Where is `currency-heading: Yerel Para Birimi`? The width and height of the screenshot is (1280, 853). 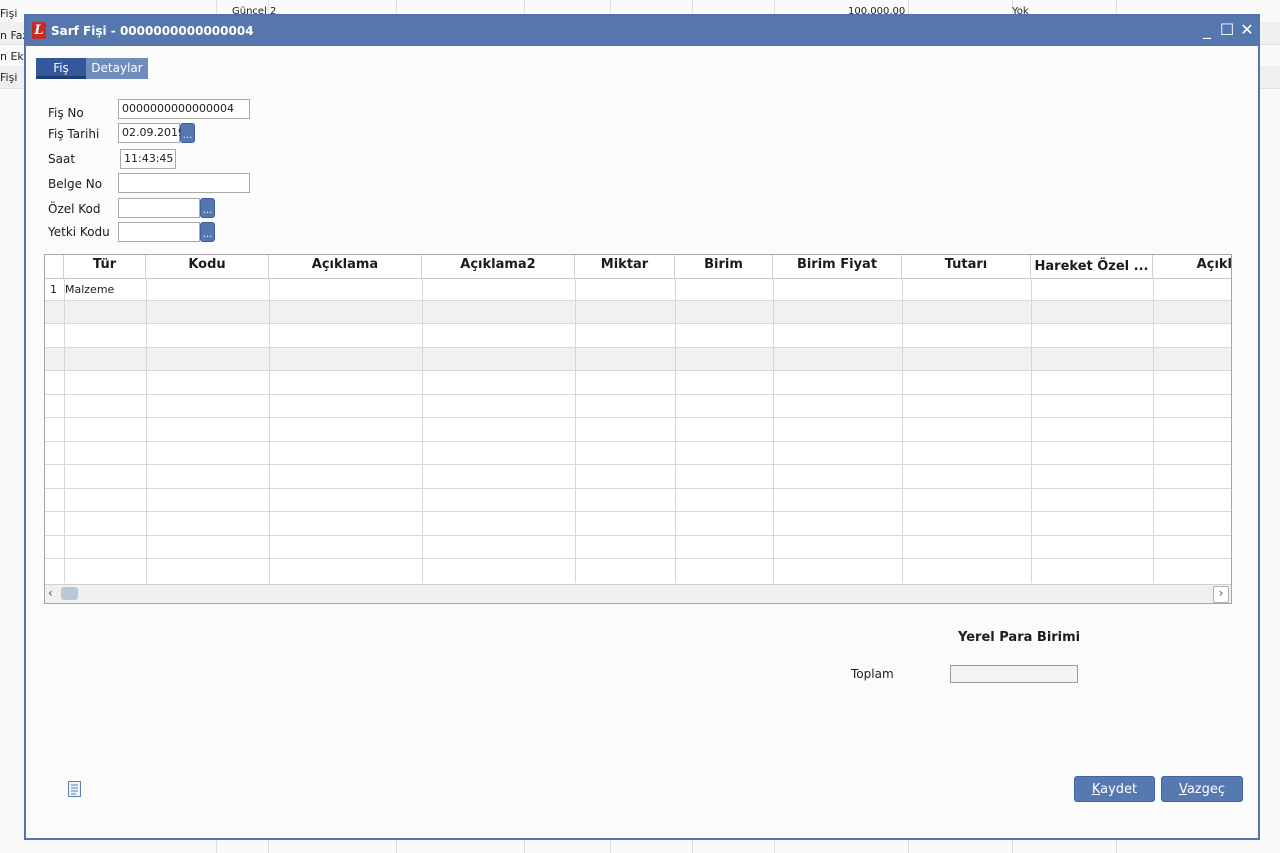
currency-heading: Yerel Para Birimi is located at coordinates (1019, 637).